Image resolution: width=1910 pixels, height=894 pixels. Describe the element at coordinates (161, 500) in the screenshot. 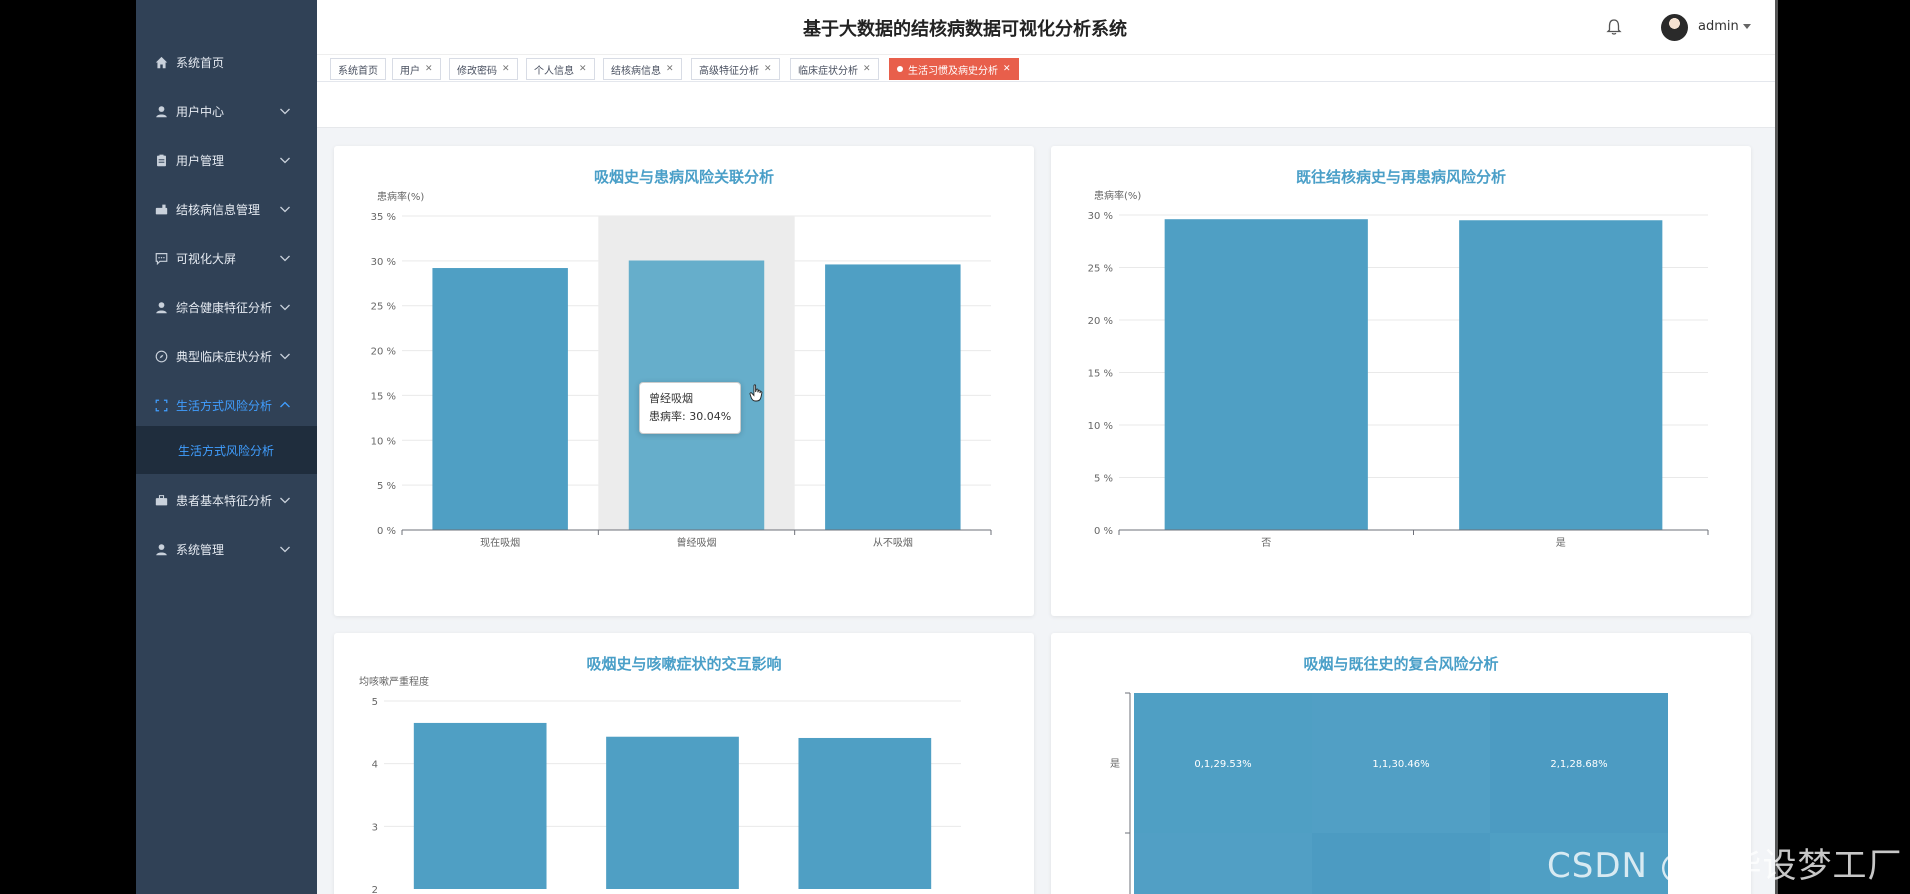

I see `suitcase-icon` at that location.